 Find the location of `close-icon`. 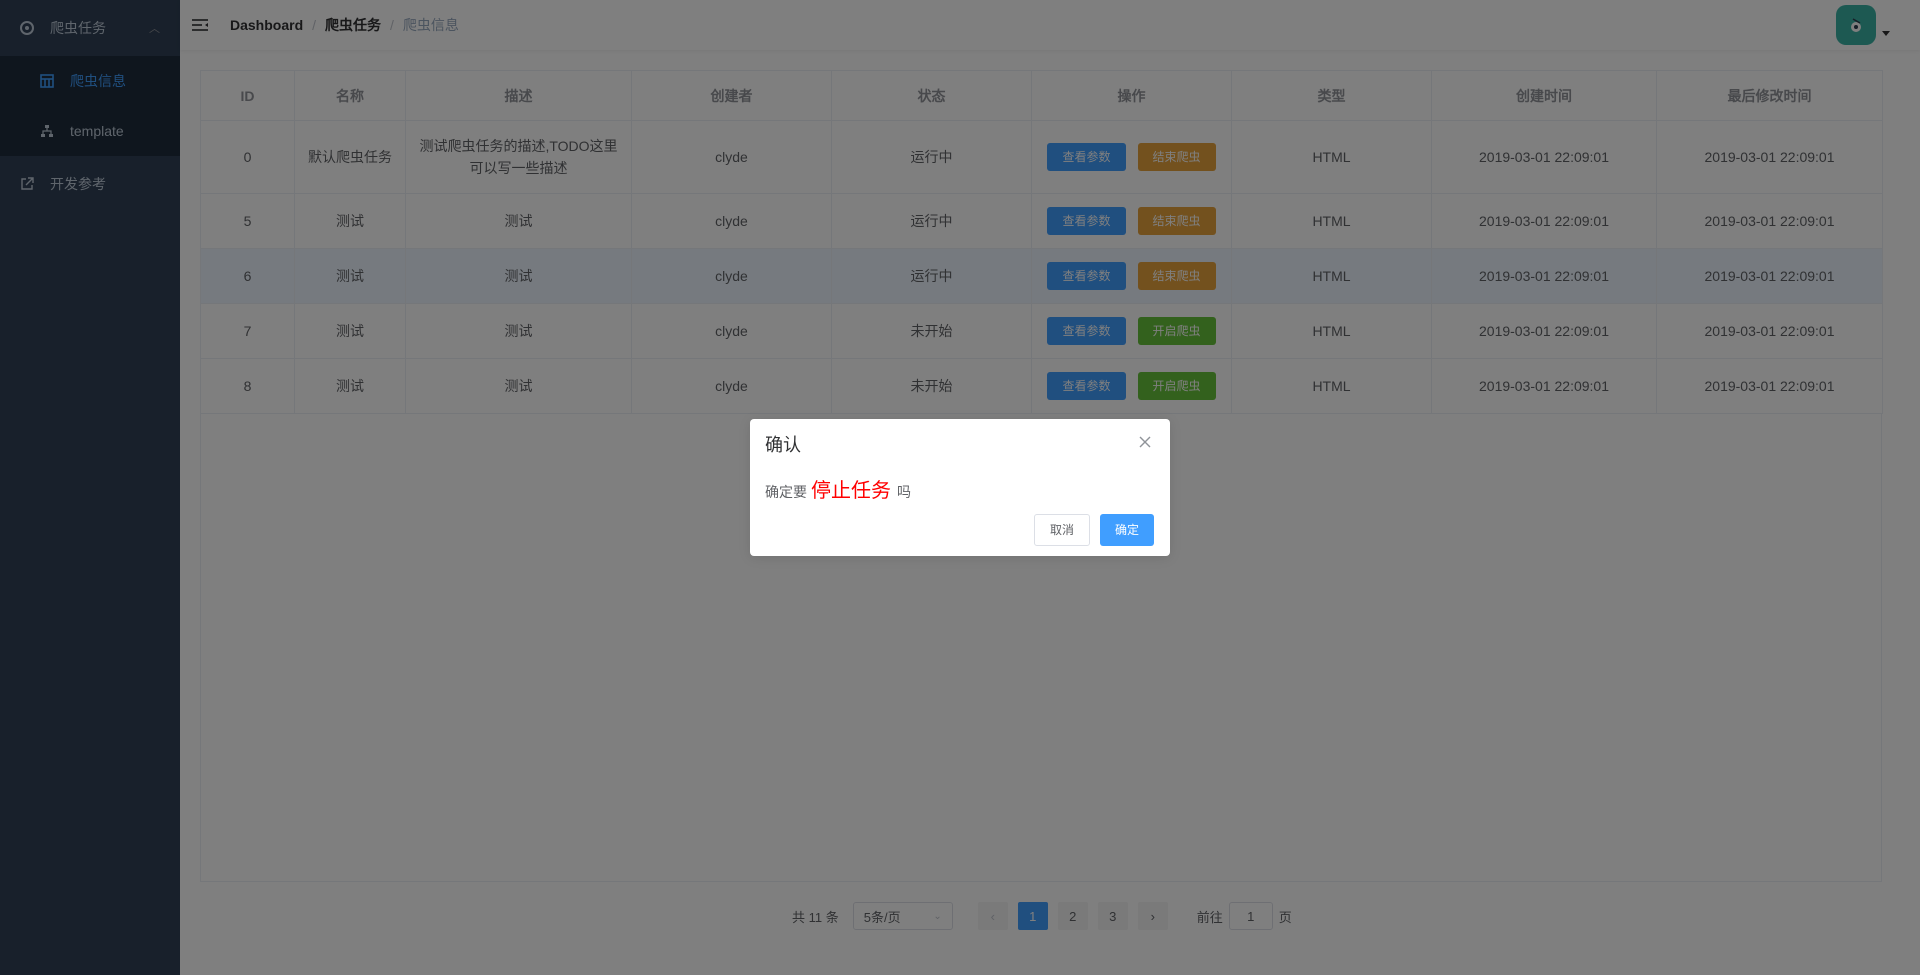

close-icon is located at coordinates (1145, 442).